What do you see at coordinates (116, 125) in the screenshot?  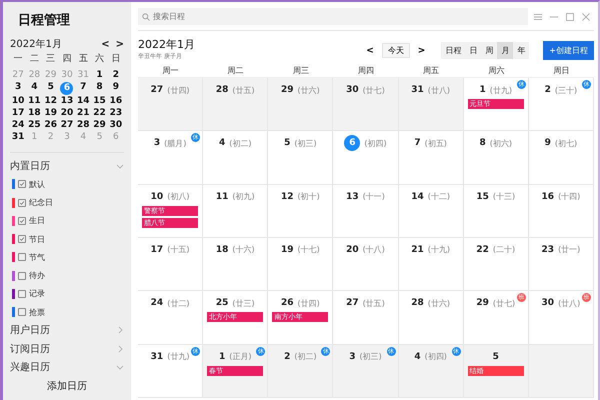 I see `mini-calendar-day: 30` at bounding box center [116, 125].